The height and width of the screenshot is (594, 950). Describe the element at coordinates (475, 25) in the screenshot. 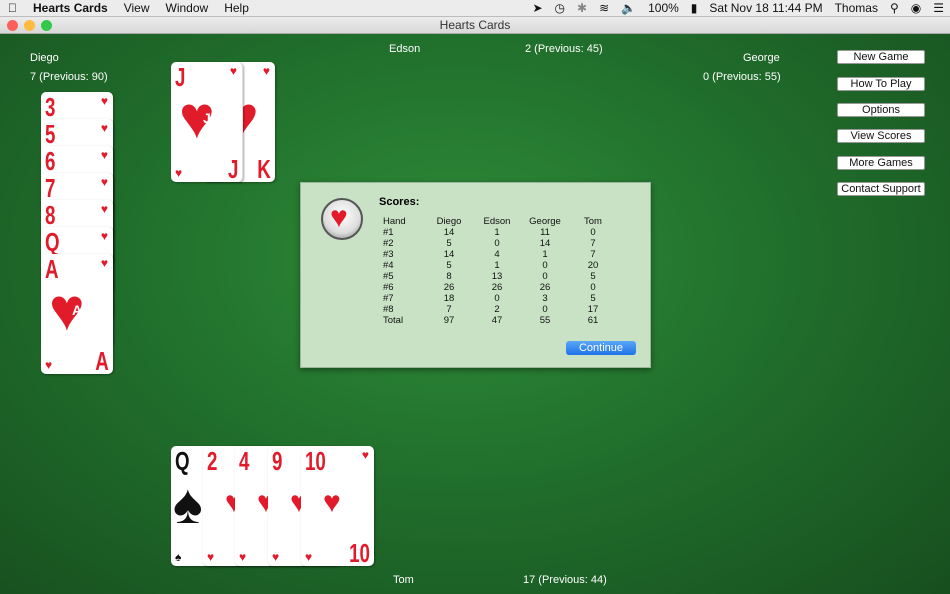

I see `window-titlebar: Hearts Cards` at that location.